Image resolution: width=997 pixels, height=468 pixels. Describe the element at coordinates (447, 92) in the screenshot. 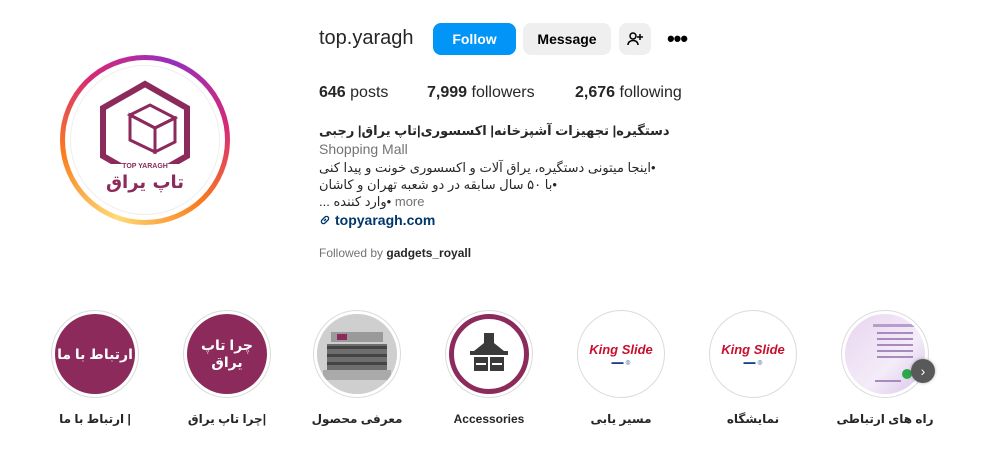

I see `followers-count: 7,999` at that location.